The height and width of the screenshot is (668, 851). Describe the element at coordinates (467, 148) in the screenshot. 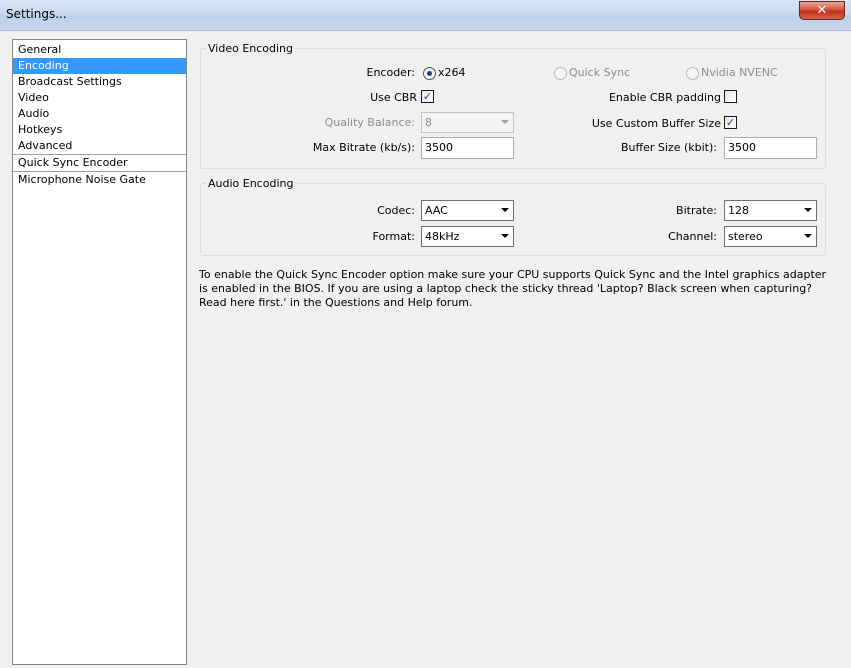

I see `max-bitrate-input: 3500` at that location.